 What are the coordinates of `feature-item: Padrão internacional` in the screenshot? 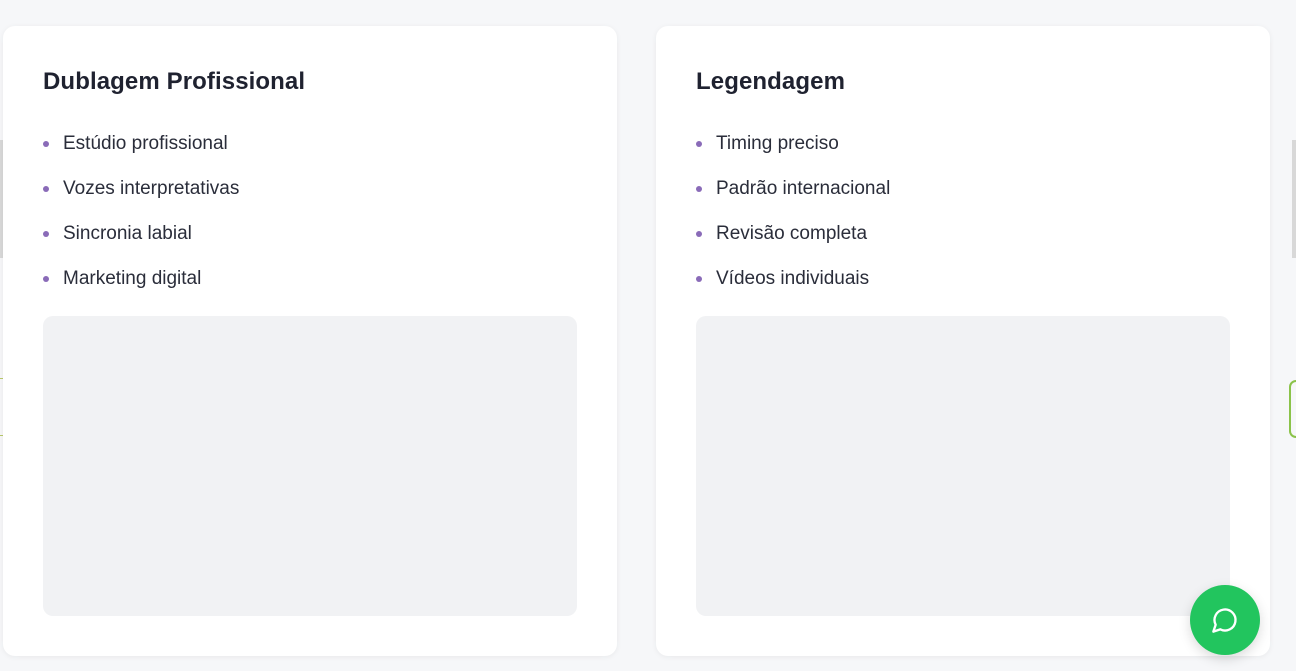 It's located at (793, 188).